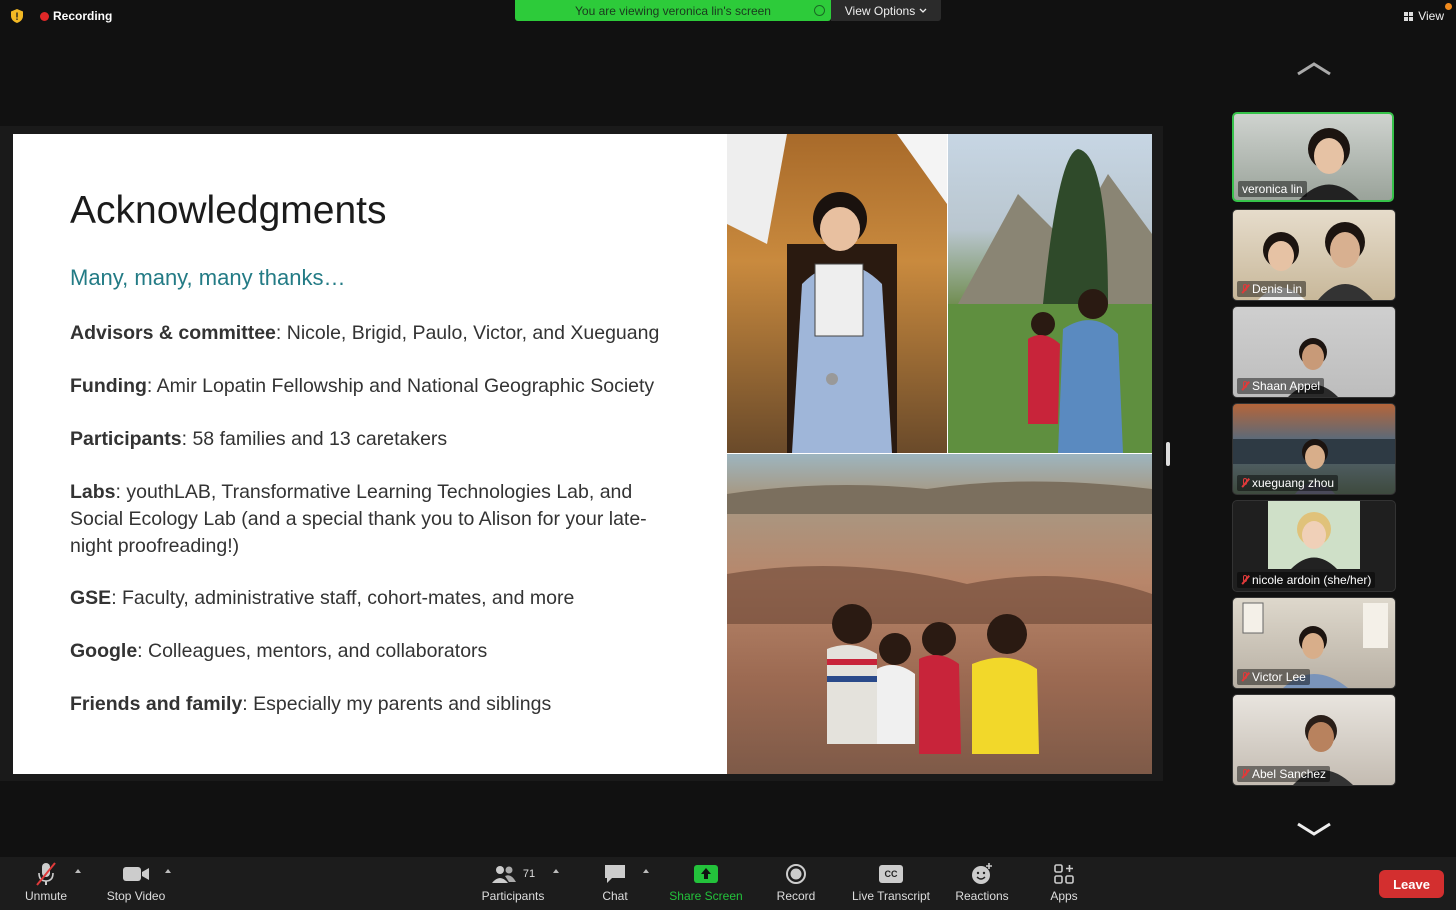  I want to click on participants-options-caret-icon, so click(556, 871).